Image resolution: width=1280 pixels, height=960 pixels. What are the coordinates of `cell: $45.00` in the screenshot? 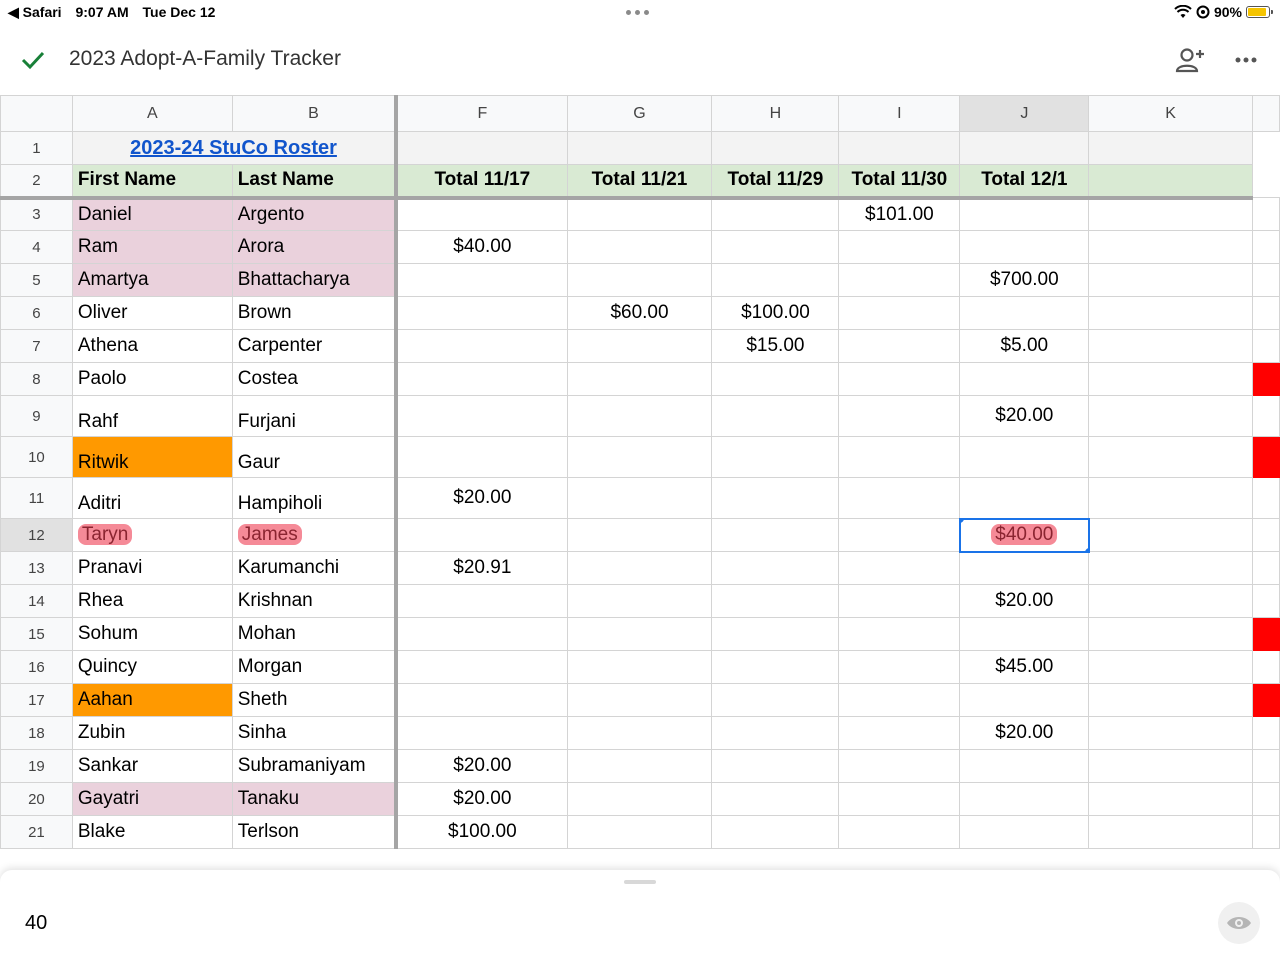 It's located at (1024, 667).